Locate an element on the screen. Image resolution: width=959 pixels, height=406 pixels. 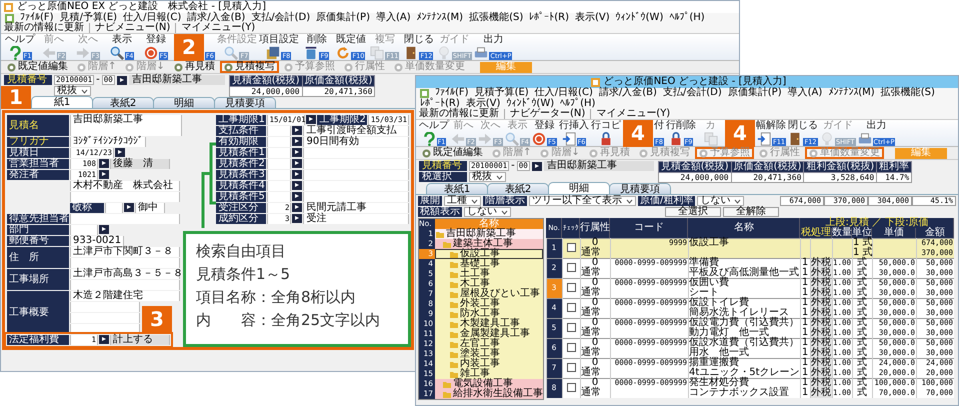
input-field: 吉田邸新築工事 is located at coordinates (126, 125).